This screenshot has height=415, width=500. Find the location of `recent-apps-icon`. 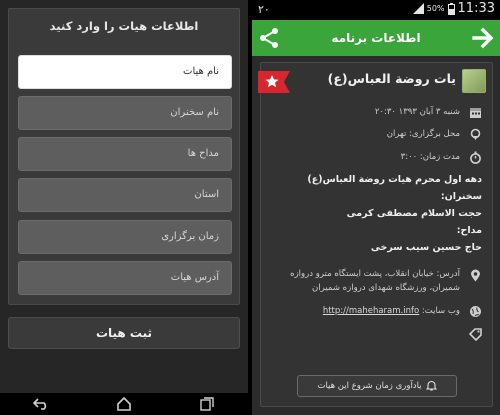

recent-apps-icon is located at coordinates (207, 404).